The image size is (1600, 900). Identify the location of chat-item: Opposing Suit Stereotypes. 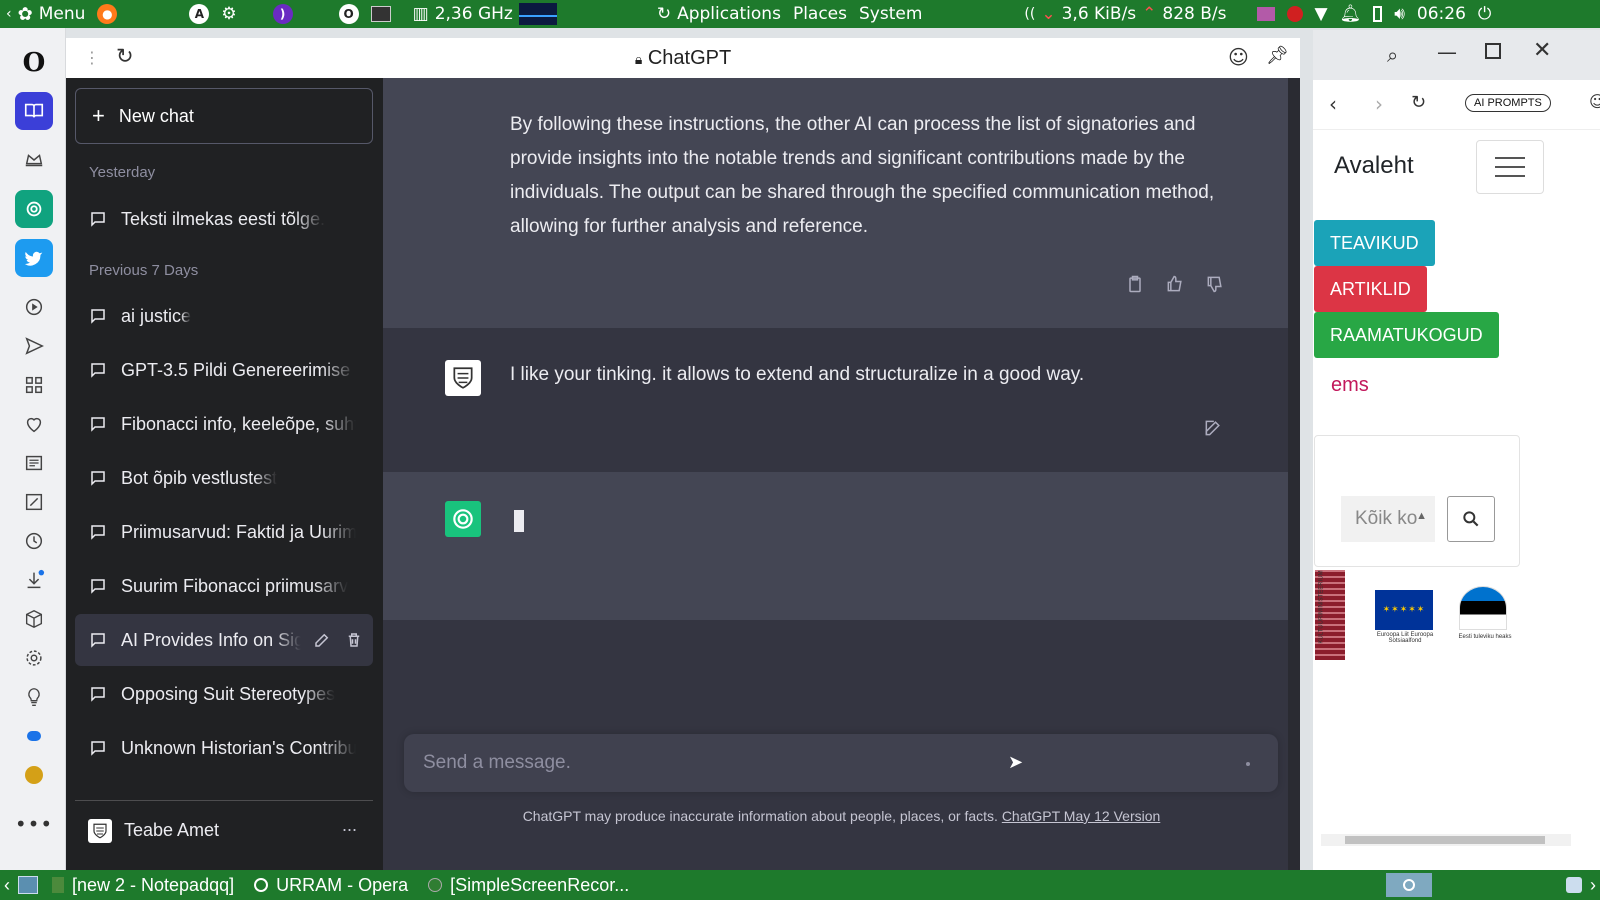
(224, 694).